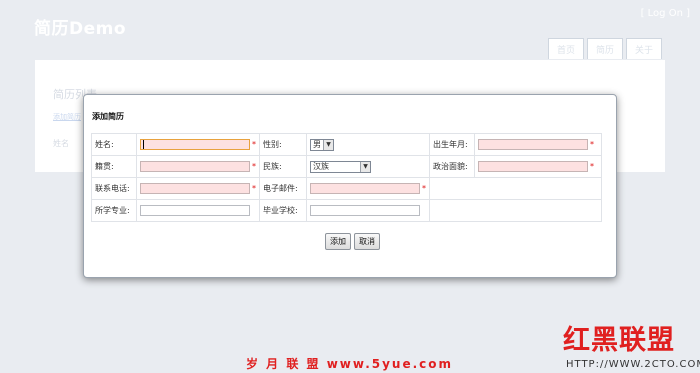 The height and width of the screenshot is (373, 700). I want to click on form-row: 姓名: * 性别: 男 ▼ 出生年月: *, so click(346, 144).